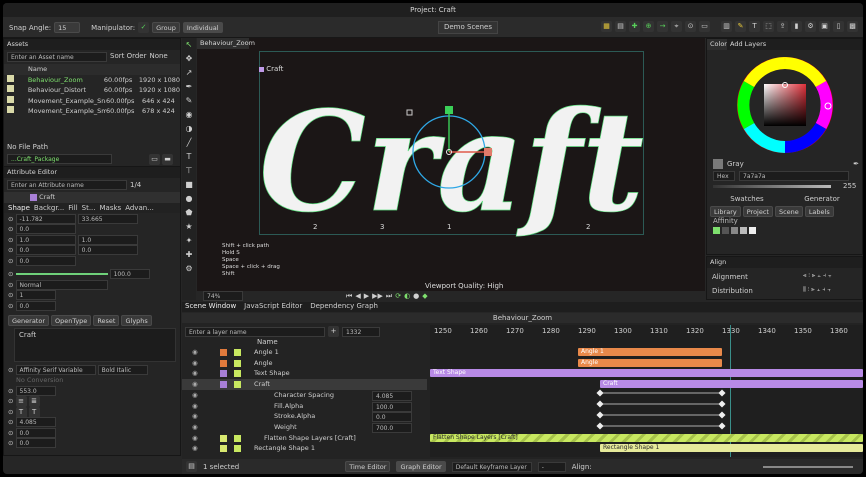  What do you see at coordinates (35, 295) in the screenshot?
I see `value1-input: 1` at bounding box center [35, 295].